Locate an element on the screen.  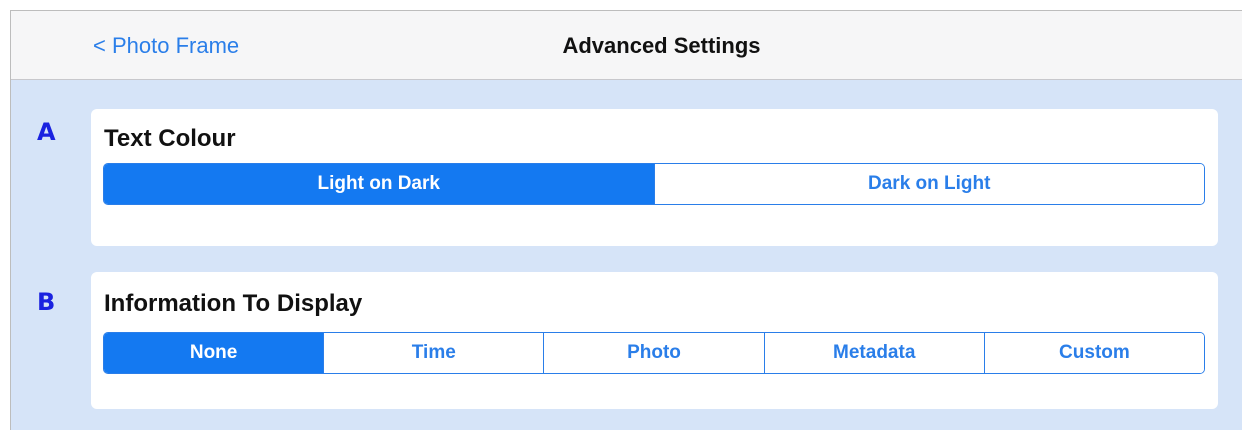
text-colour-segmented-control: Light on Dark Dark on Light is located at coordinates (654, 184).